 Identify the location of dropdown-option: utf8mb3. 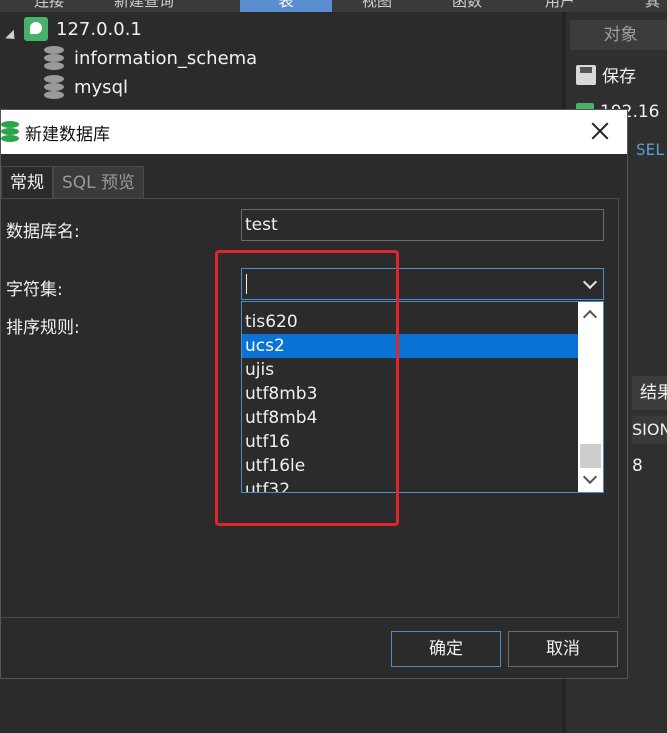
(410, 394).